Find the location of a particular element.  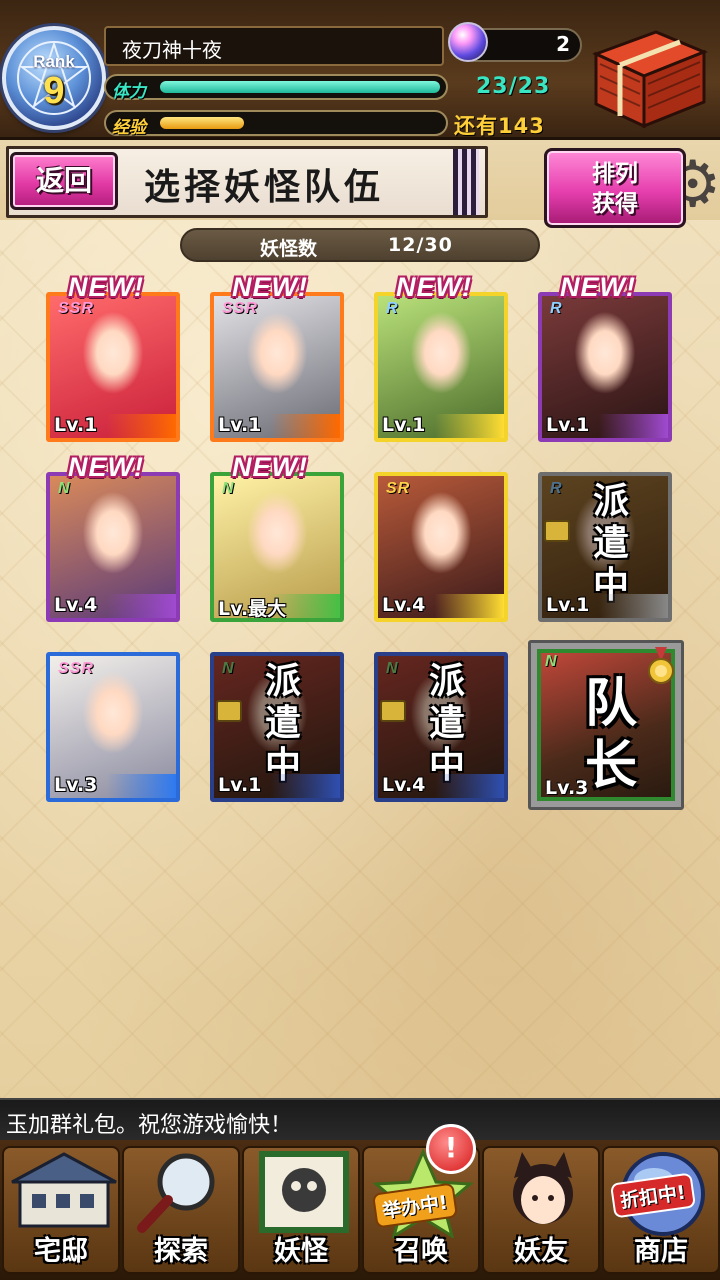

nav-mansion: 宅邸 is located at coordinates (61, 1210).